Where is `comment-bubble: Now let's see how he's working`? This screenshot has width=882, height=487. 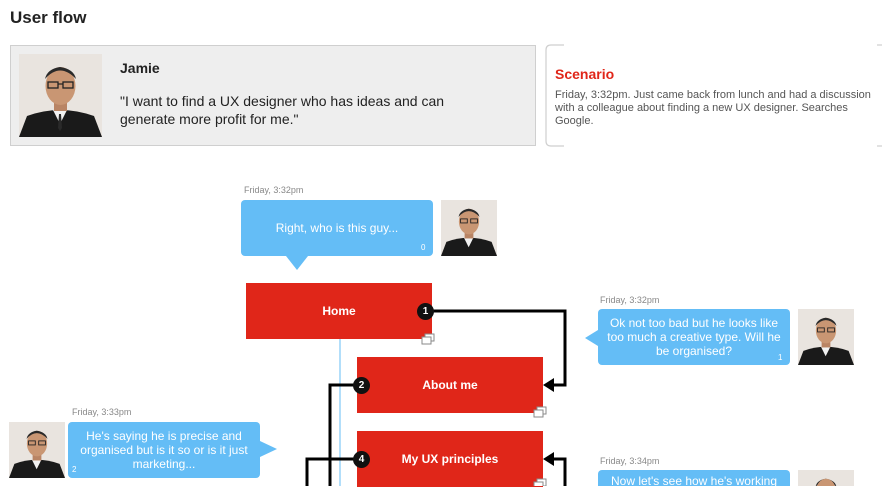
comment-bubble: Now let's see how he's working is located at coordinates (694, 478).